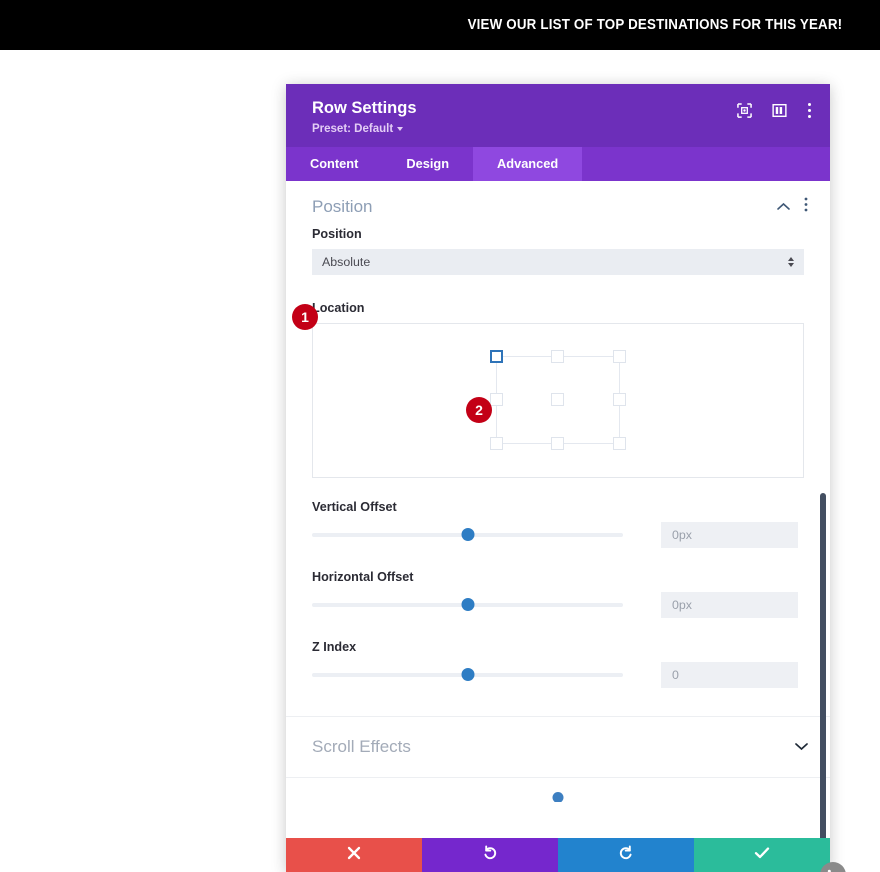  I want to click on position-select-value: Absolute, so click(346, 261).